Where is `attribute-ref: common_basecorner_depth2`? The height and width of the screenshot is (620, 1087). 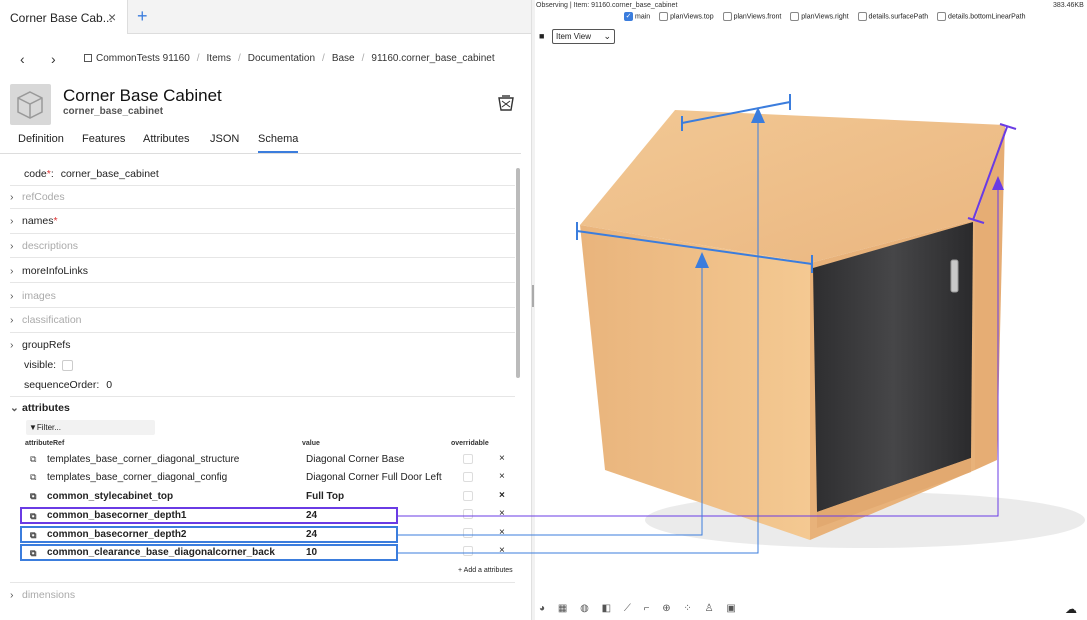 attribute-ref: common_basecorner_depth2 is located at coordinates (117, 534).